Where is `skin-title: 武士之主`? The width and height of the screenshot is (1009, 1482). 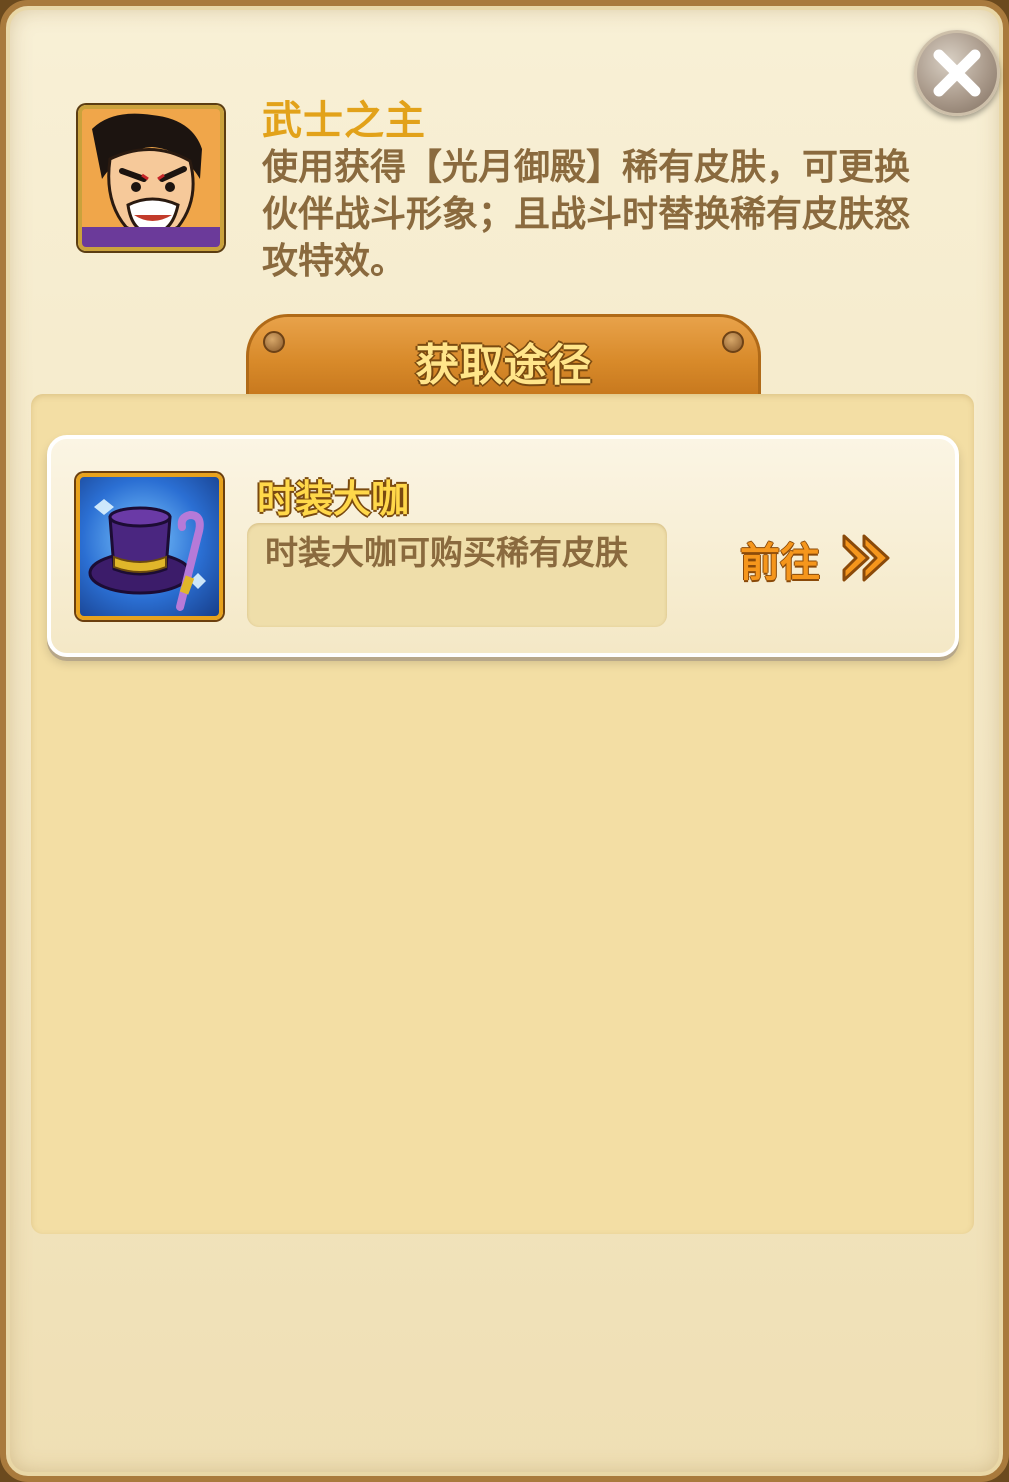
skin-title: 武士之主 is located at coordinates (344, 121).